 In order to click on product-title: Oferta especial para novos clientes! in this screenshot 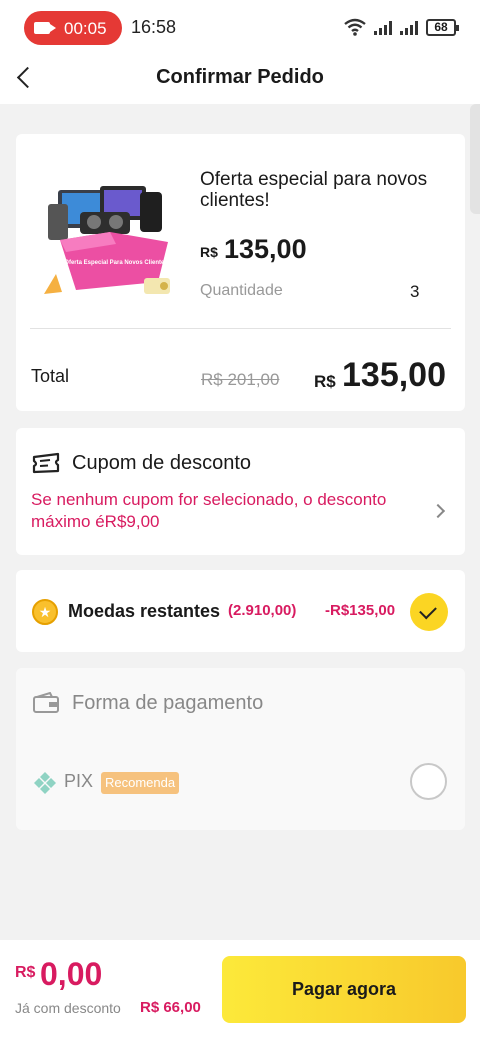, I will do `click(314, 190)`.